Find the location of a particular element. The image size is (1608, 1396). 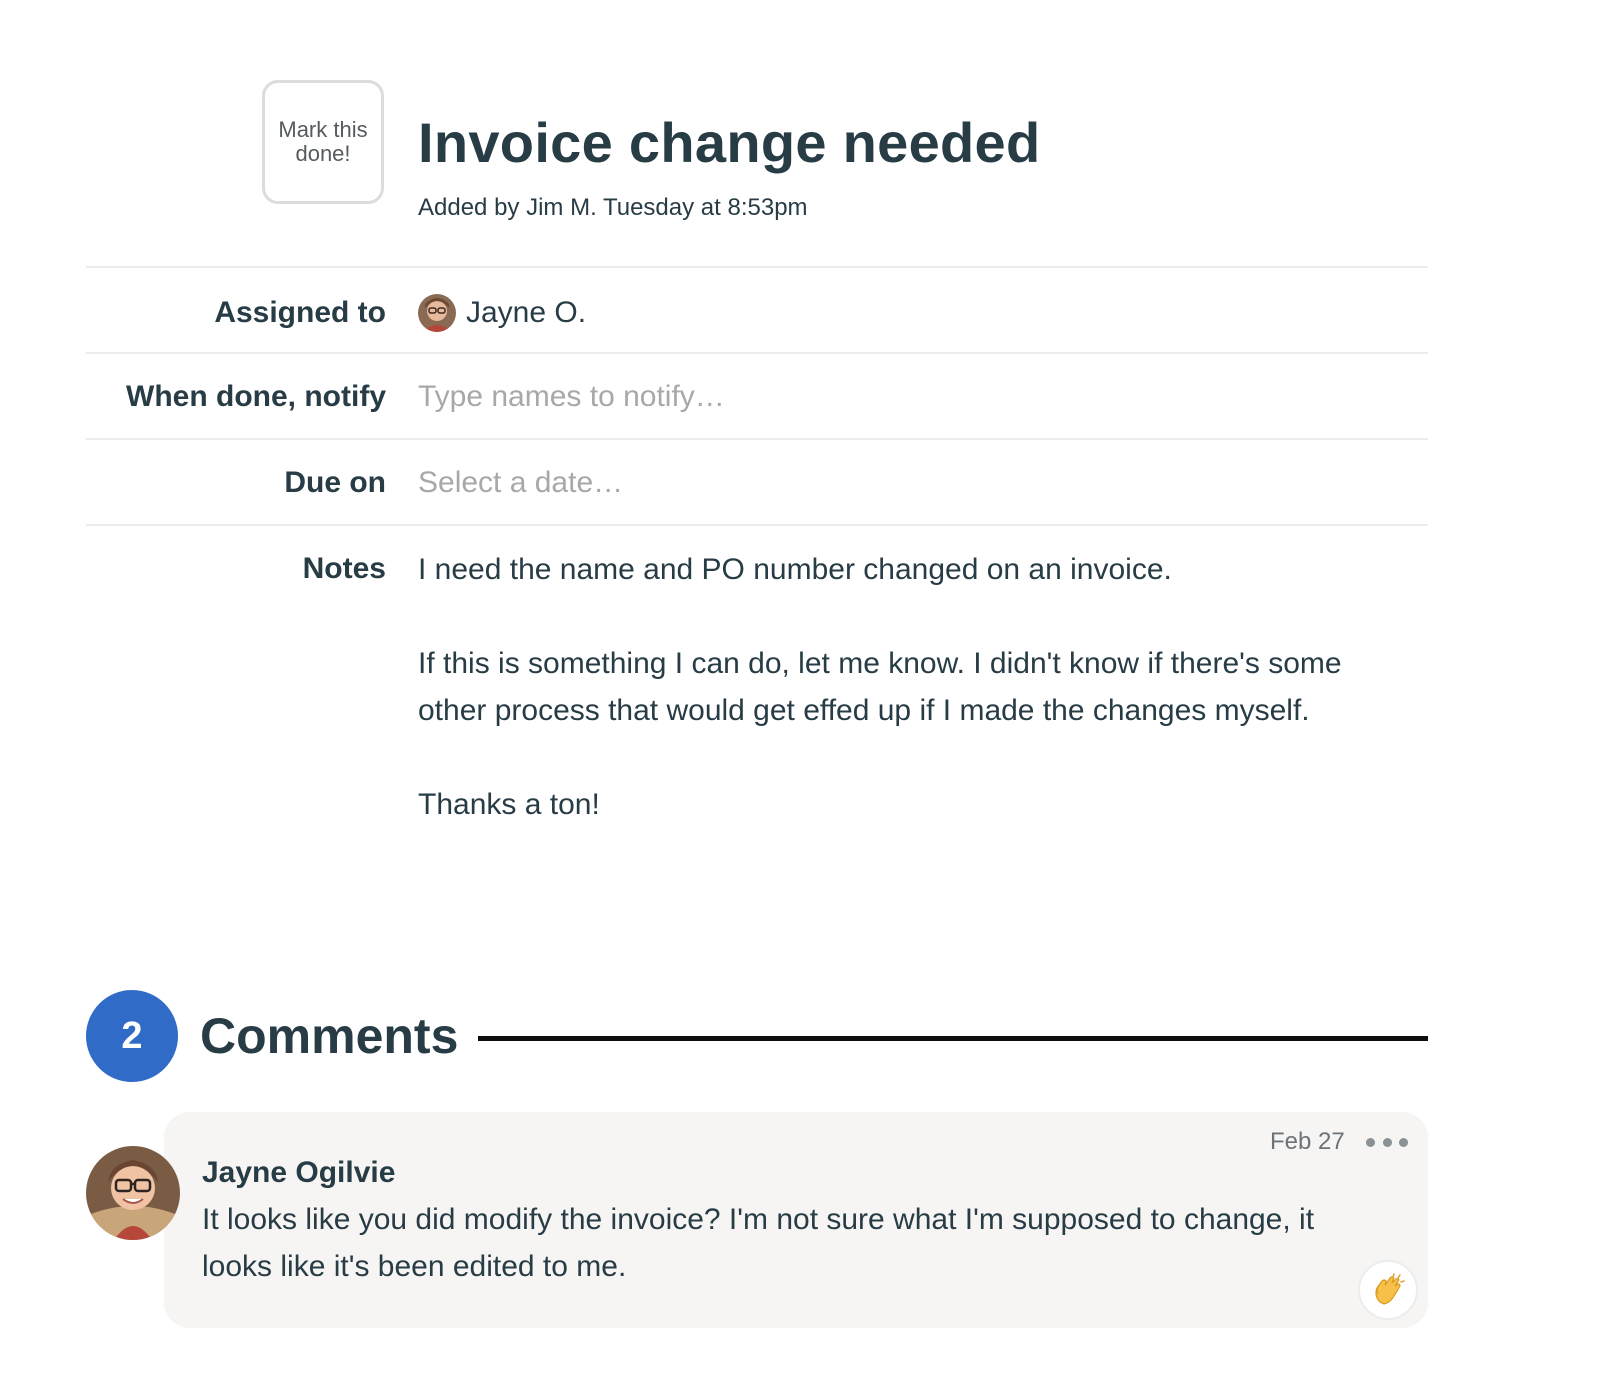

notes-label: Notes is located at coordinates (344, 568).